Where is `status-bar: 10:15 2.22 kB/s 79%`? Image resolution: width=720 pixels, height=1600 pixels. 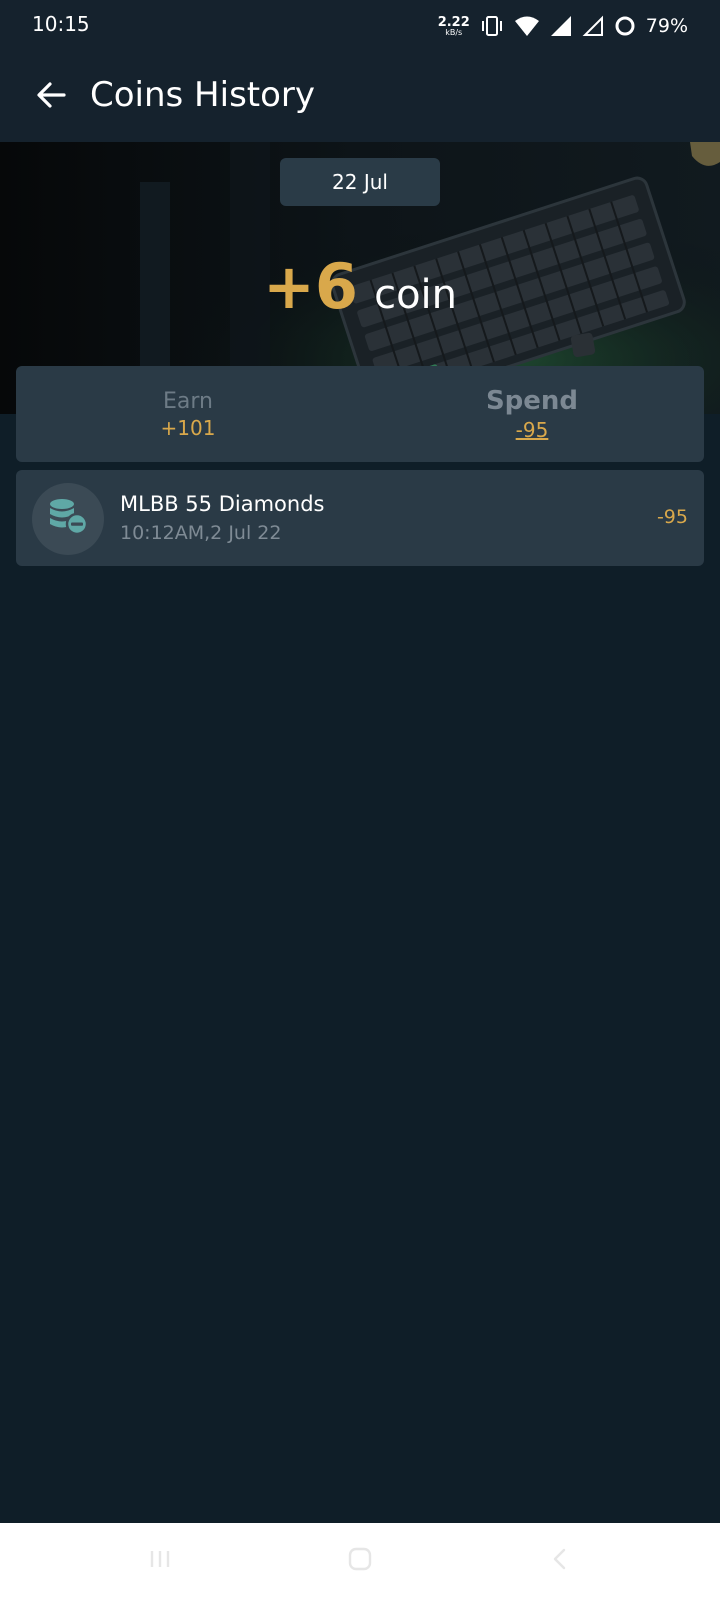 status-bar: 10:15 2.22 kB/s 79% is located at coordinates (360, 26).